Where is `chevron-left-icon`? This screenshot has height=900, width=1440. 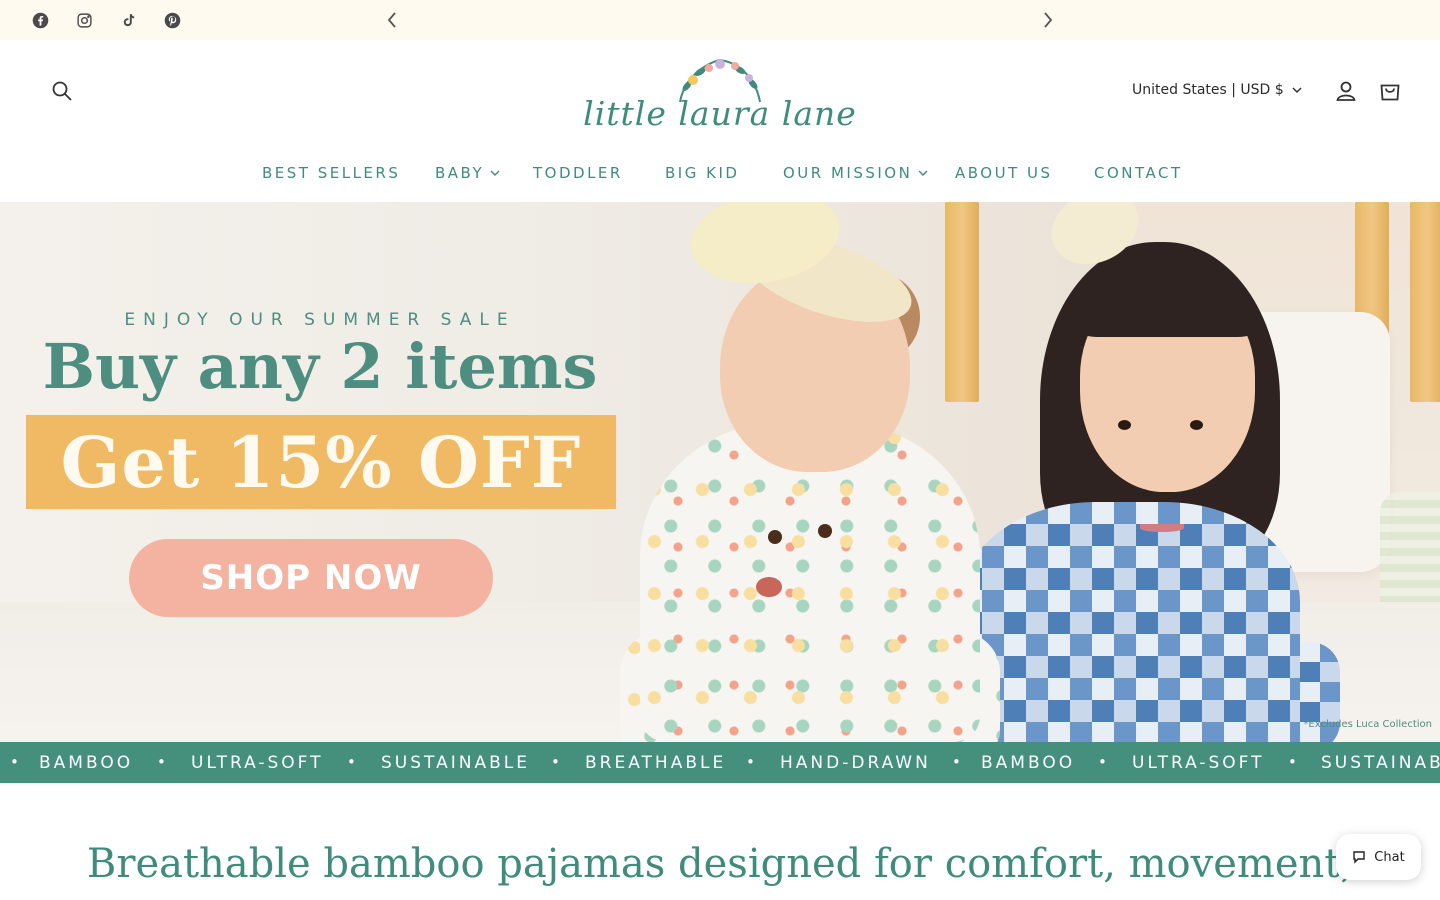
chevron-left-icon is located at coordinates (391, 20).